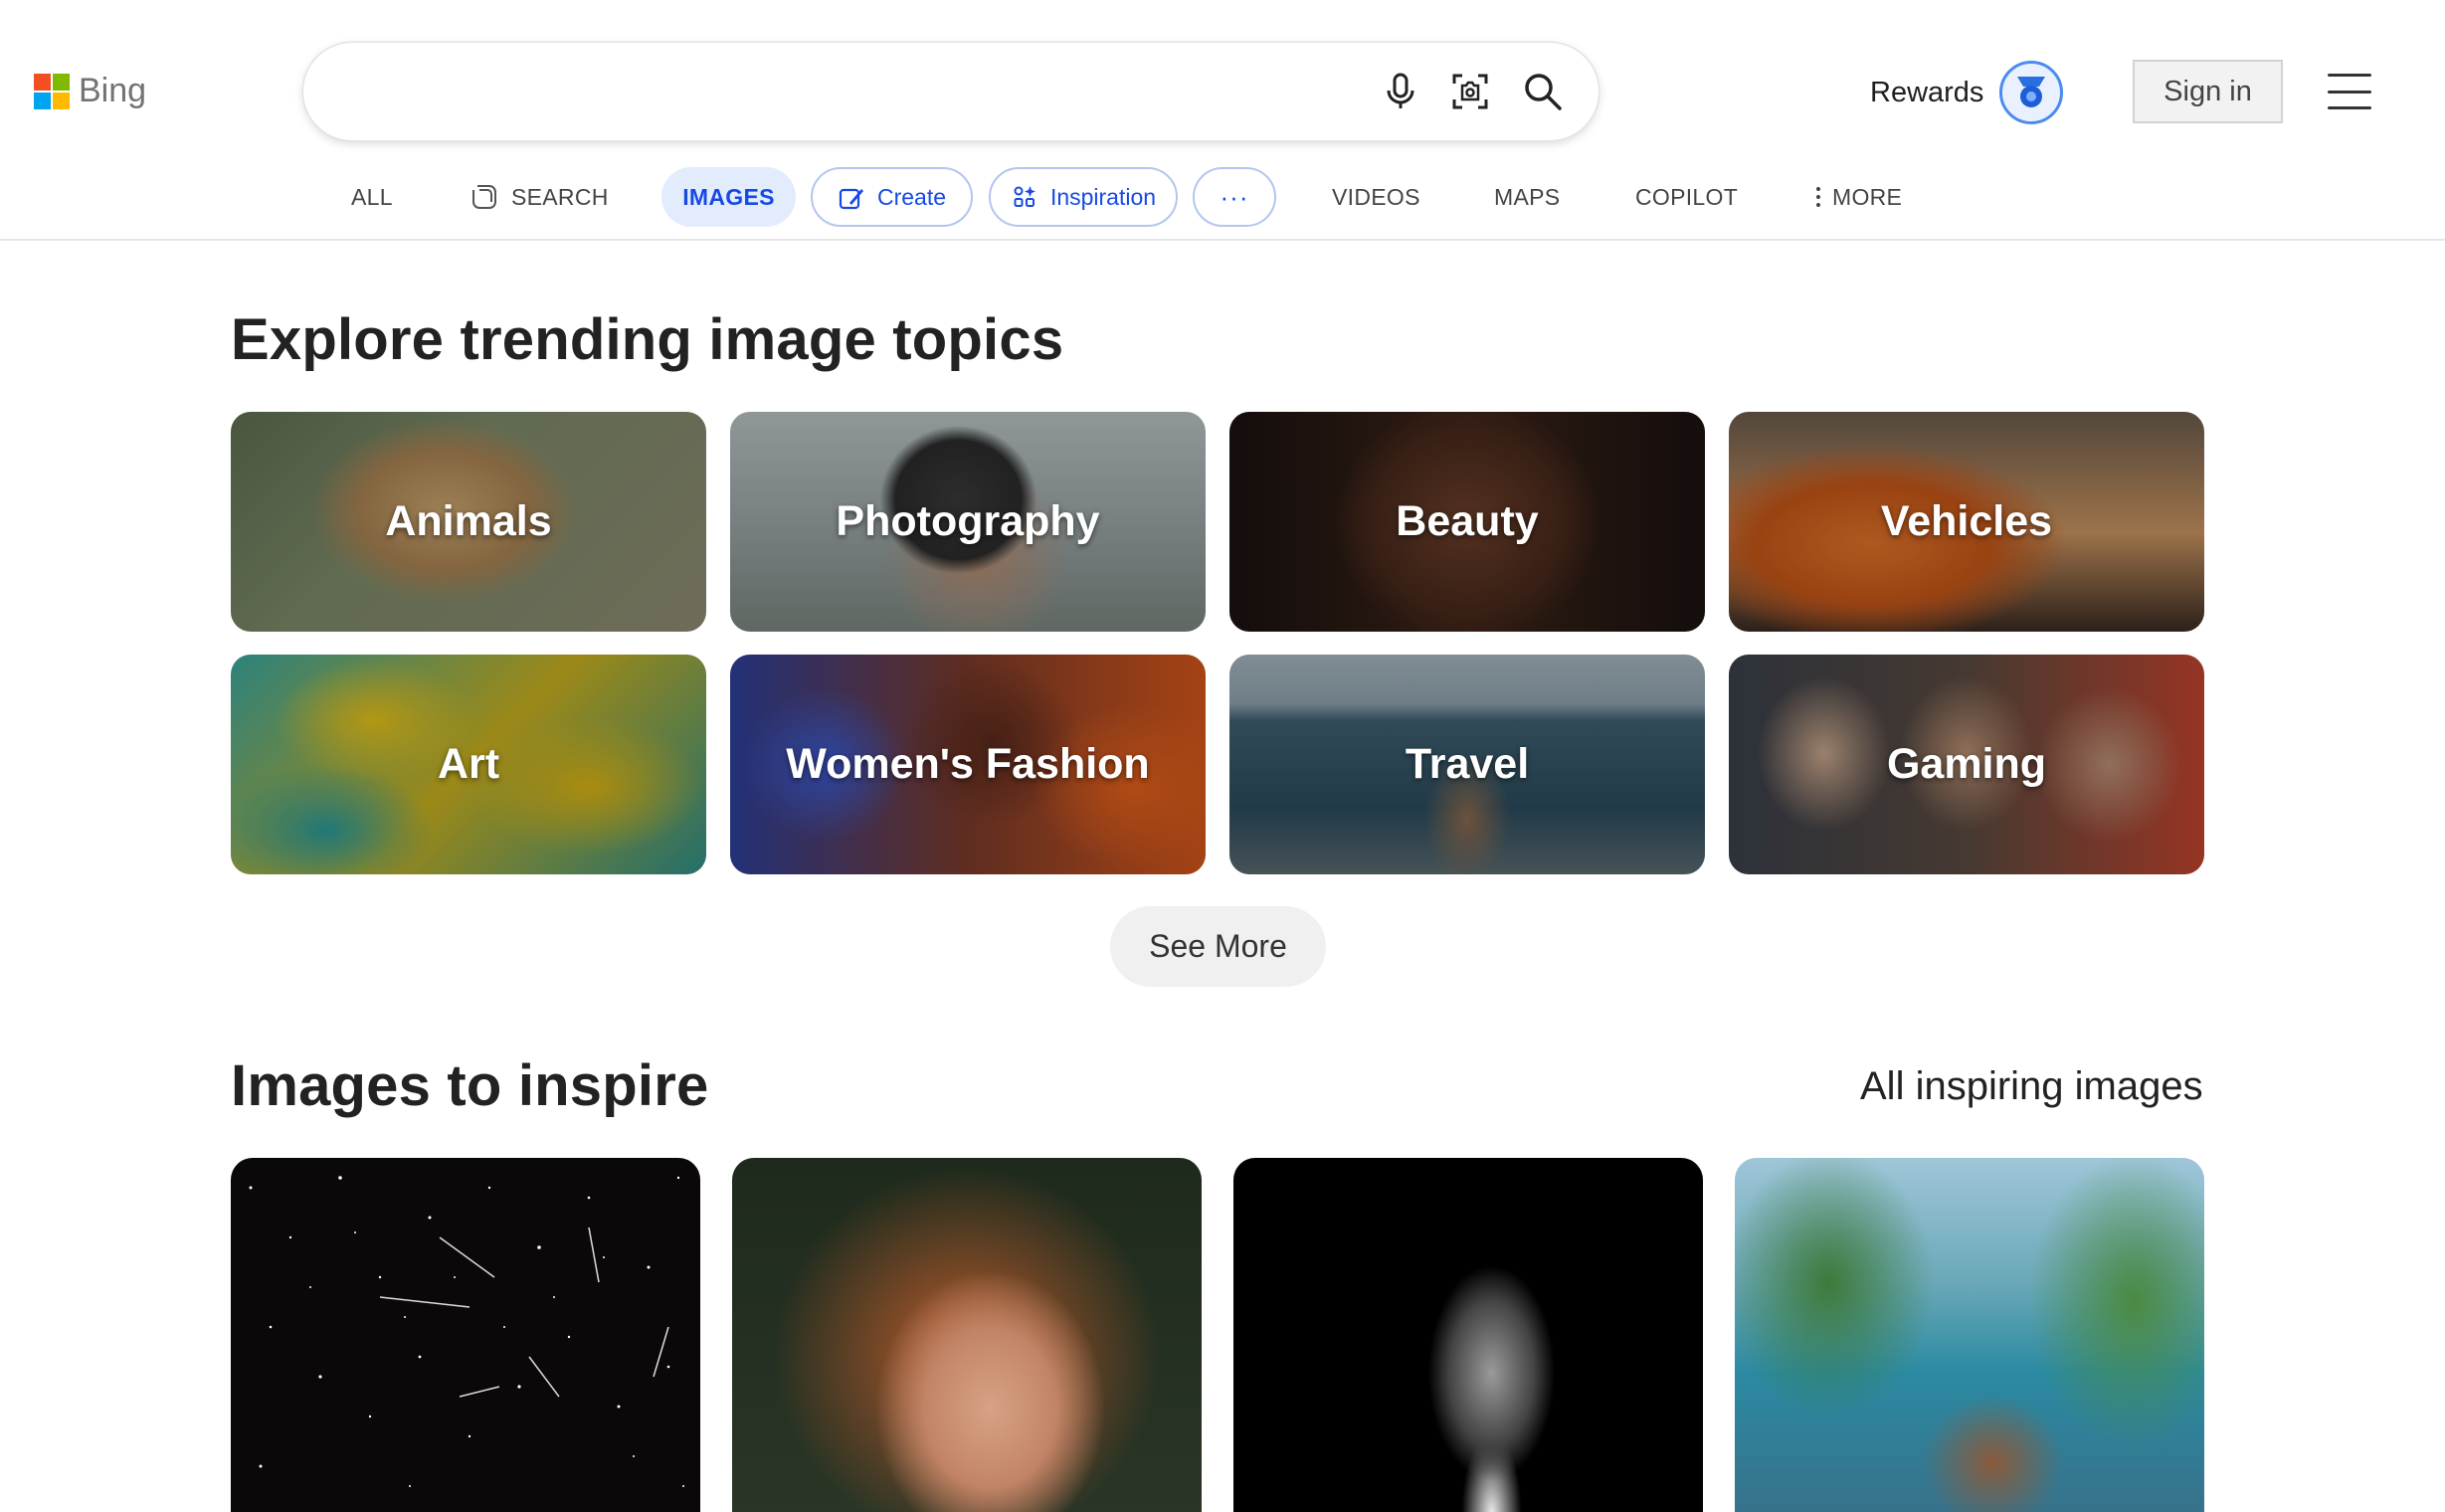  I want to click on topic-card-gaming: Gaming, so click(1966, 764).